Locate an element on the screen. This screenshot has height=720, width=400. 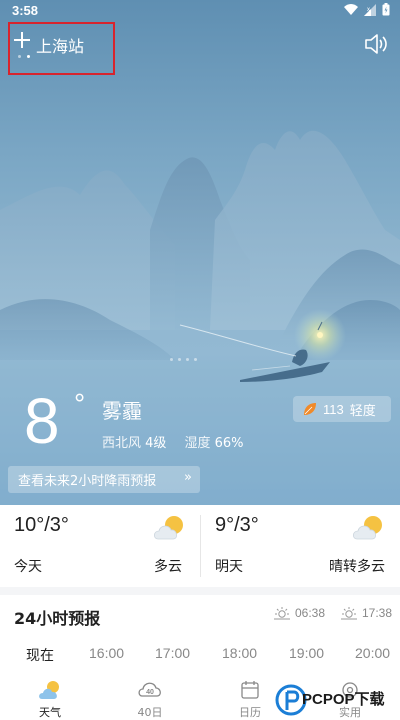
current-temperature: 8 is located at coordinates (42, 421).